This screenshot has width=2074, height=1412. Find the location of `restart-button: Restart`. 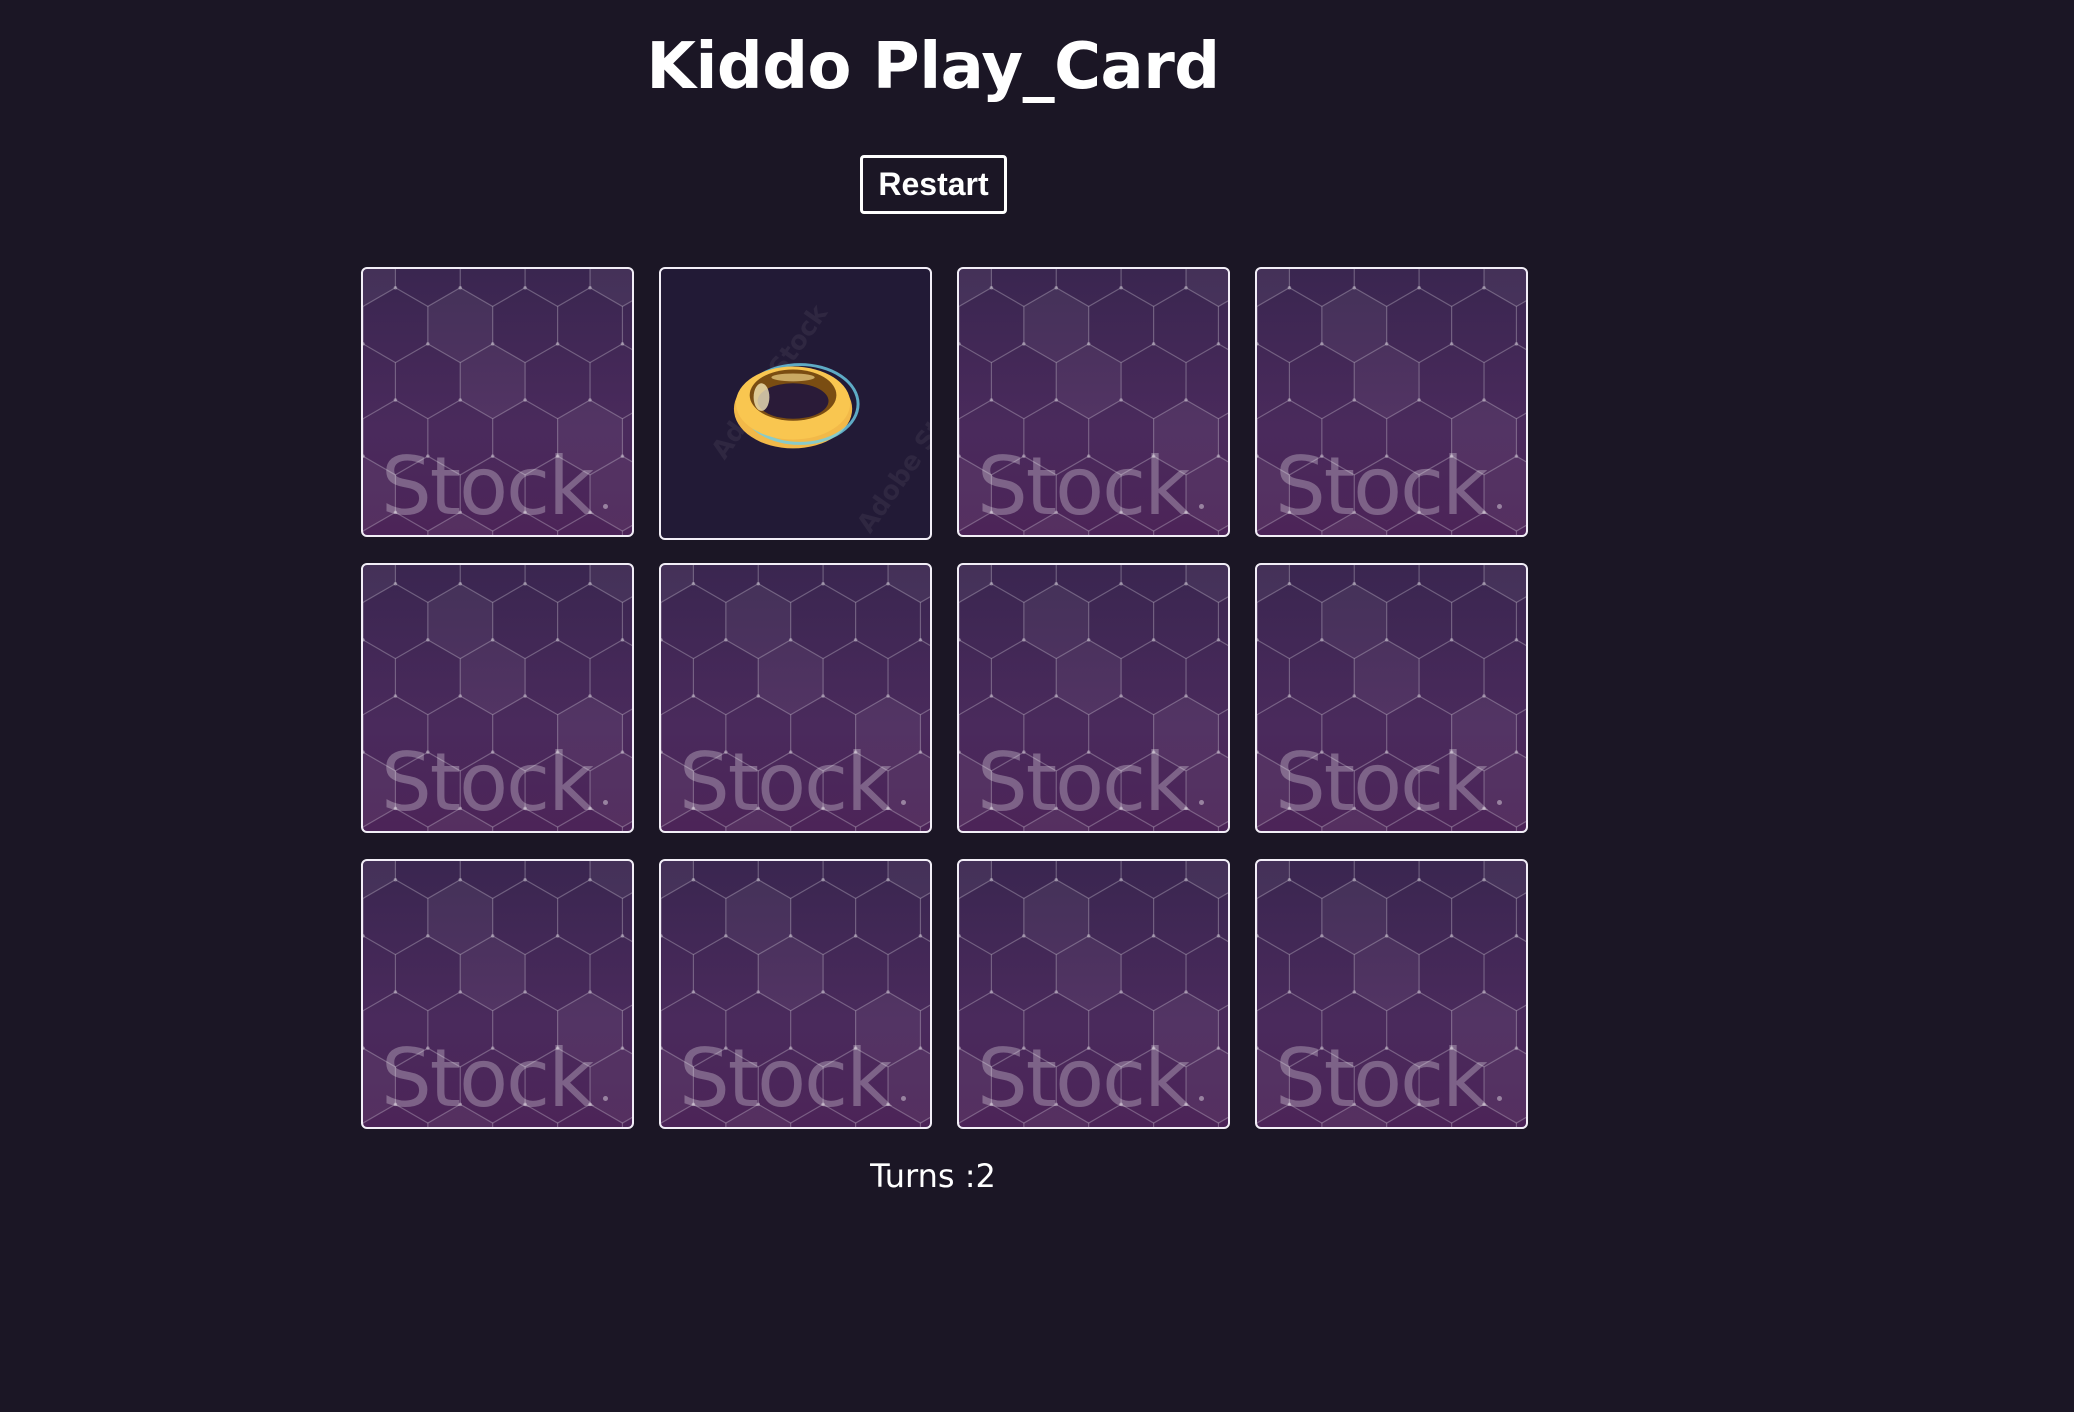

restart-button: Restart is located at coordinates (933, 184).